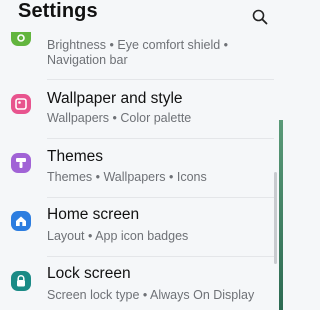 This screenshot has width=320, height=310. I want to click on display-summary-line2: Navigation bar, so click(87, 60).